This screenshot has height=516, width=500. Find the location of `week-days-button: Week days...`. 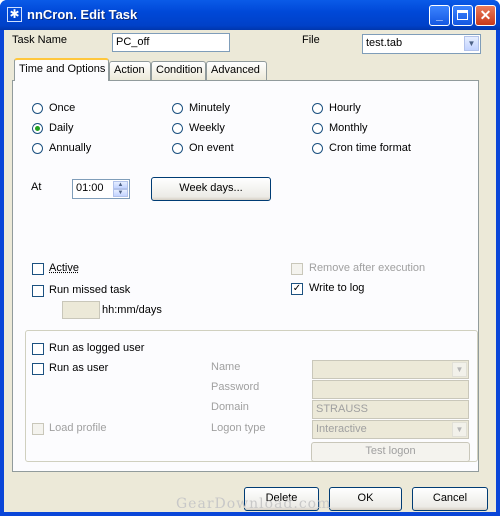

week-days-button: Week days... is located at coordinates (211, 189).